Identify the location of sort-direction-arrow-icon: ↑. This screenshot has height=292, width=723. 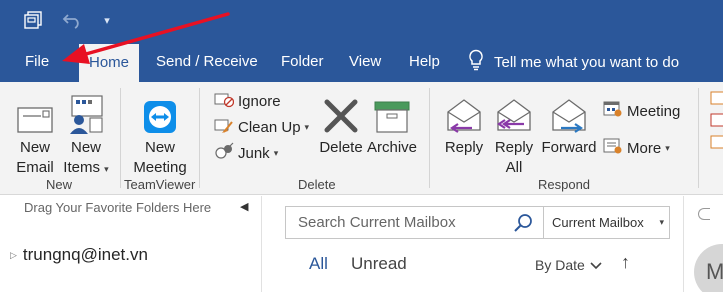
(625, 262).